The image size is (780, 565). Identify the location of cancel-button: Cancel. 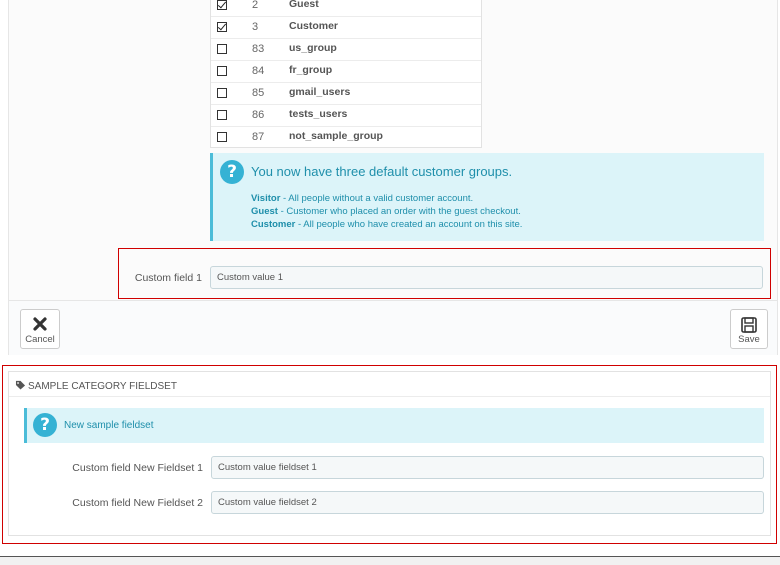
(40, 329).